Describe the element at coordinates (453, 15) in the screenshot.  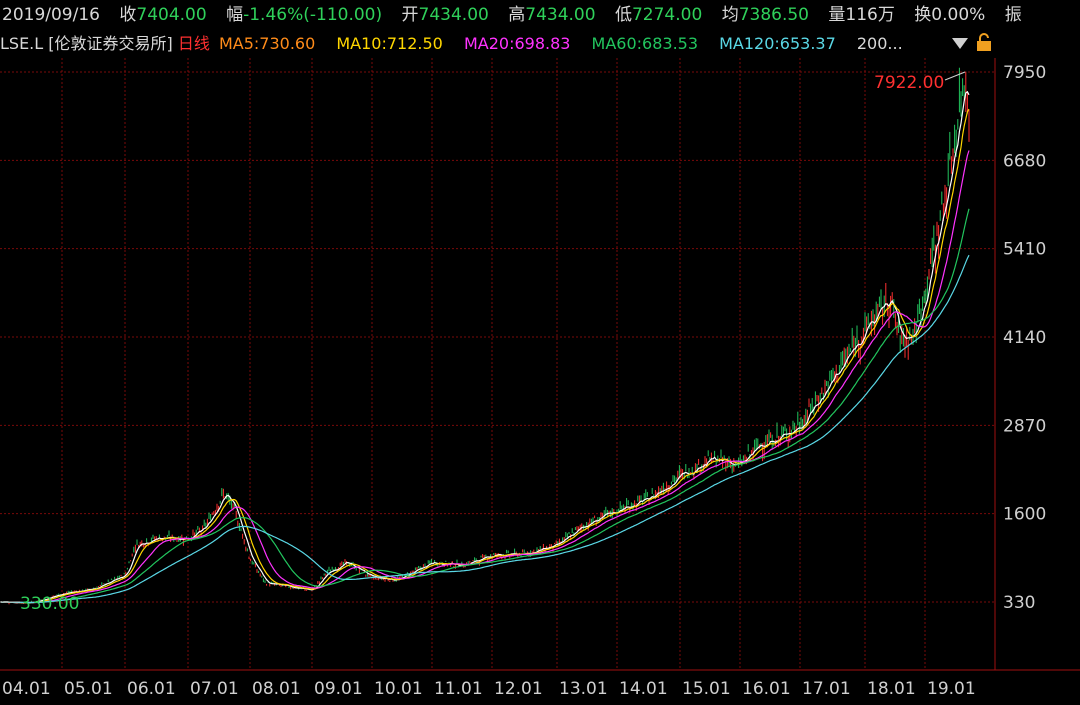
I see `open-value: 7434.00` at that location.